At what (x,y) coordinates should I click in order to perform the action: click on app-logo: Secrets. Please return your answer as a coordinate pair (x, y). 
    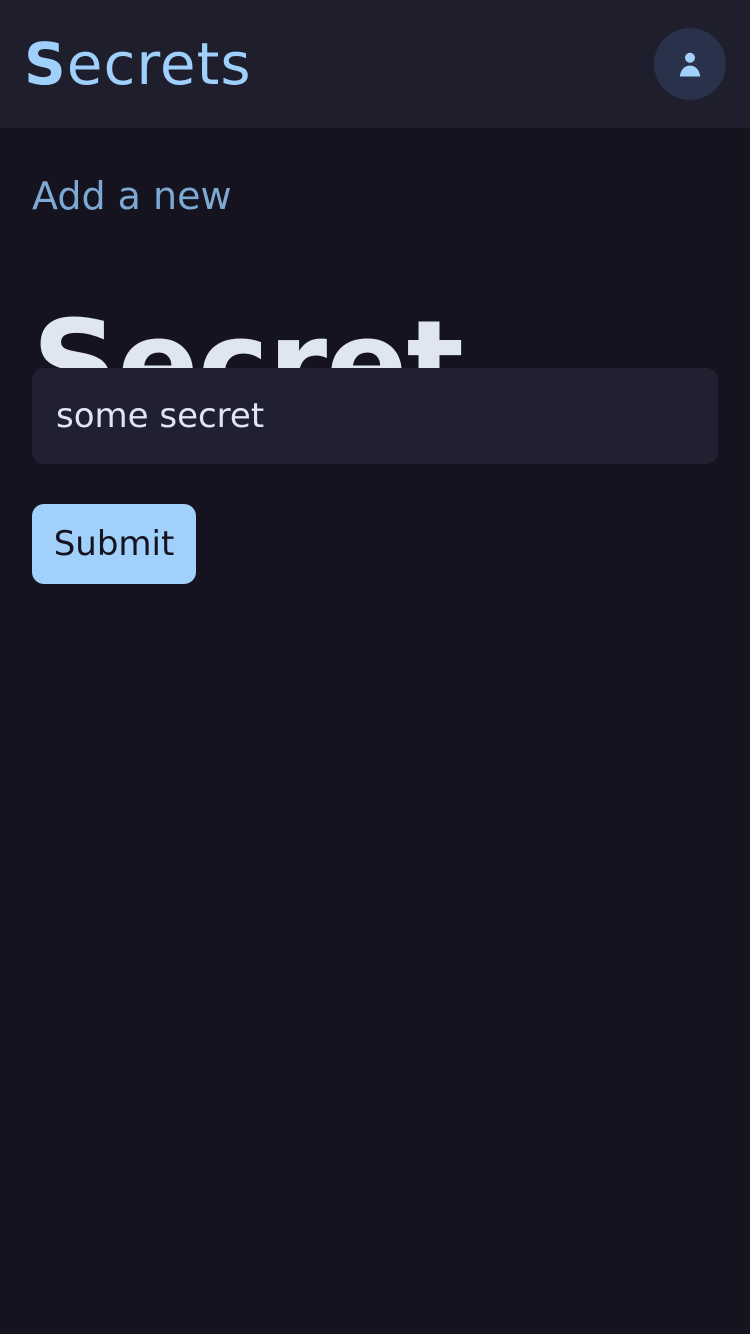
    Looking at the image, I should click on (138, 64).